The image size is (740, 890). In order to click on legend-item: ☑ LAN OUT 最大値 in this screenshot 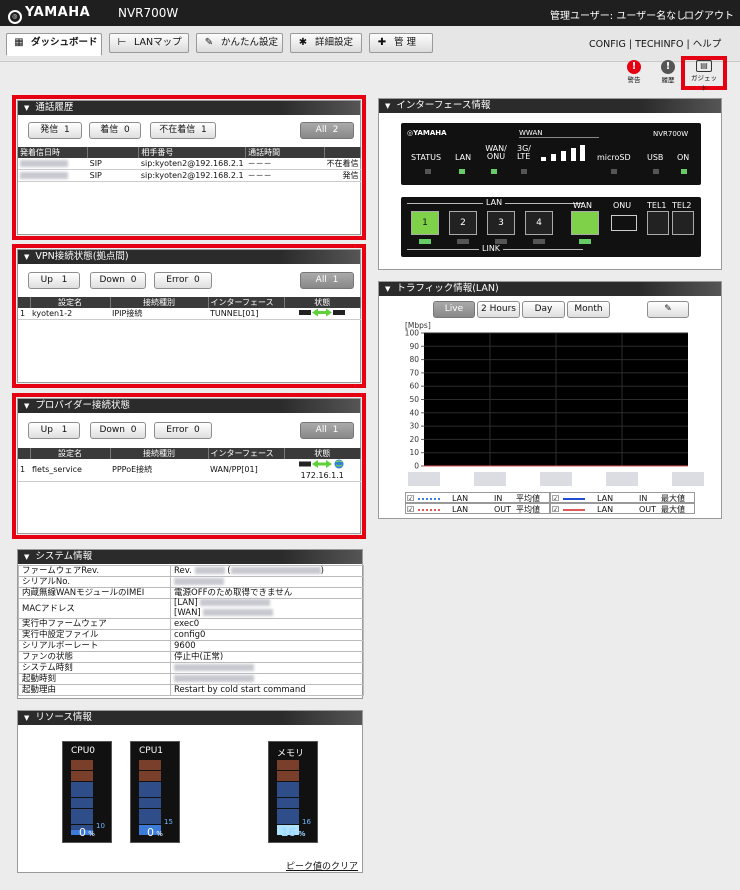, I will do `click(622, 508)`.